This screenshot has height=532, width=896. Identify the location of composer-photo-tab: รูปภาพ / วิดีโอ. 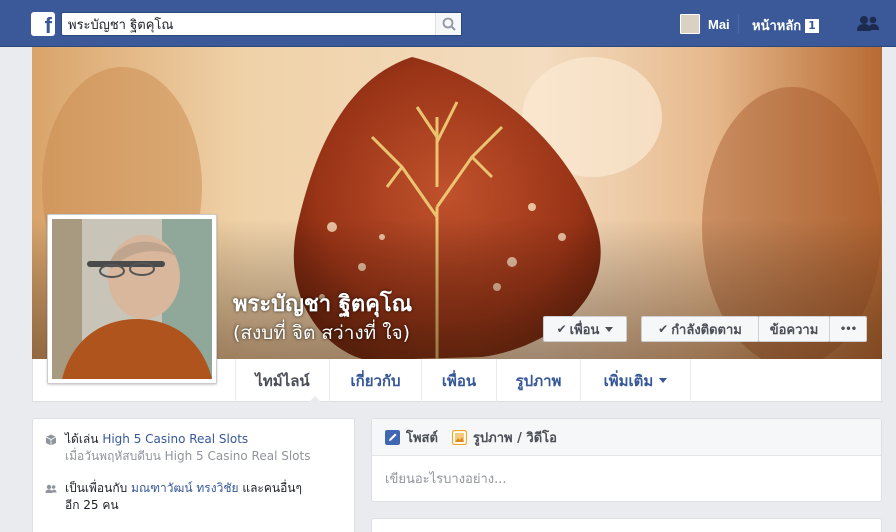
(504, 437).